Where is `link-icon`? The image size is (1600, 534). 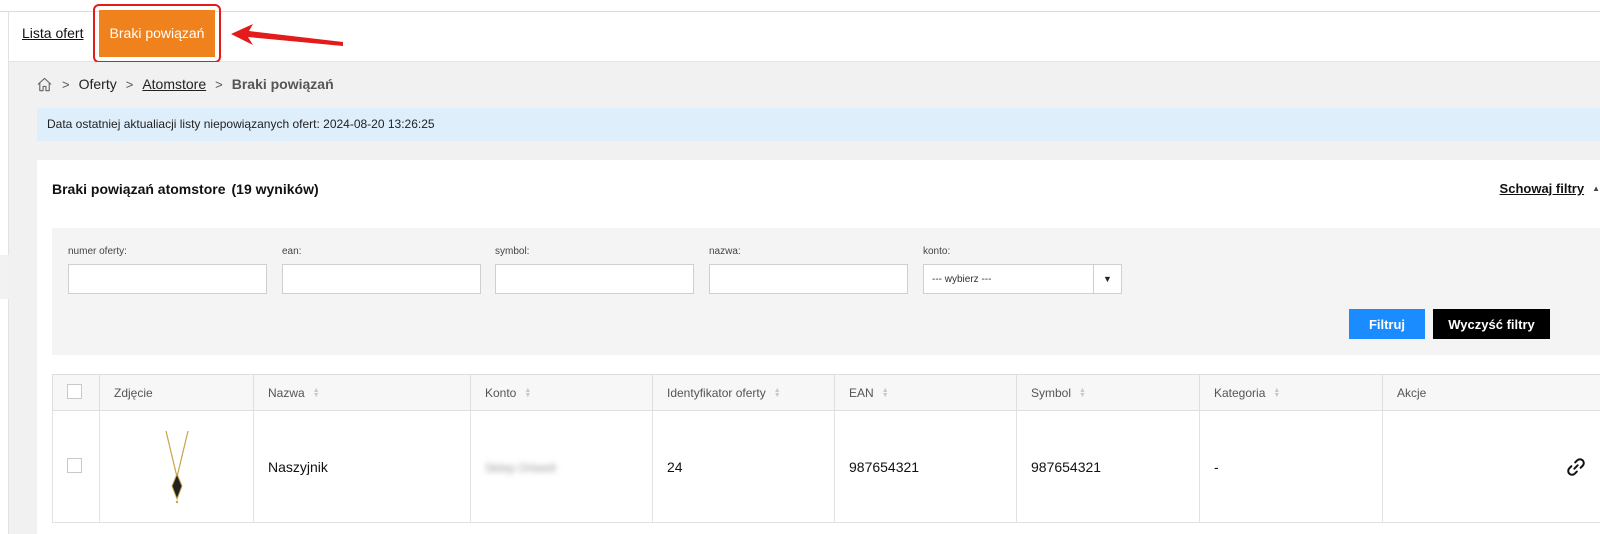 link-icon is located at coordinates (1576, 467).